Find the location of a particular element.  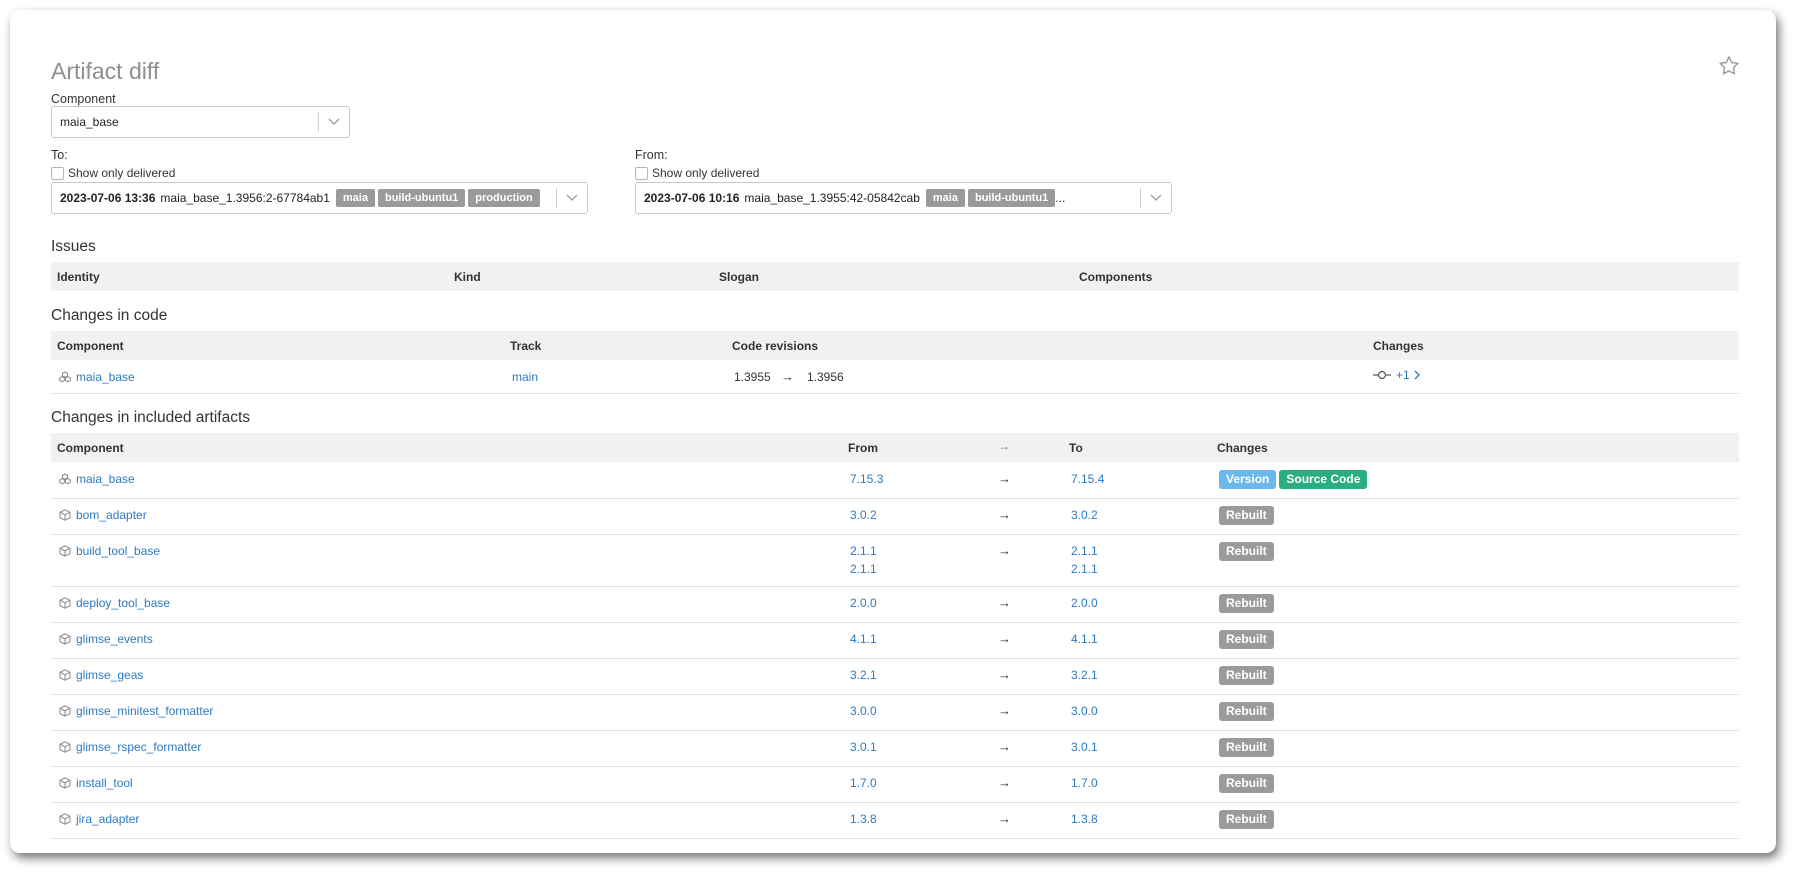

from-version: 1.7.0 is located at coordinates (863, 783).